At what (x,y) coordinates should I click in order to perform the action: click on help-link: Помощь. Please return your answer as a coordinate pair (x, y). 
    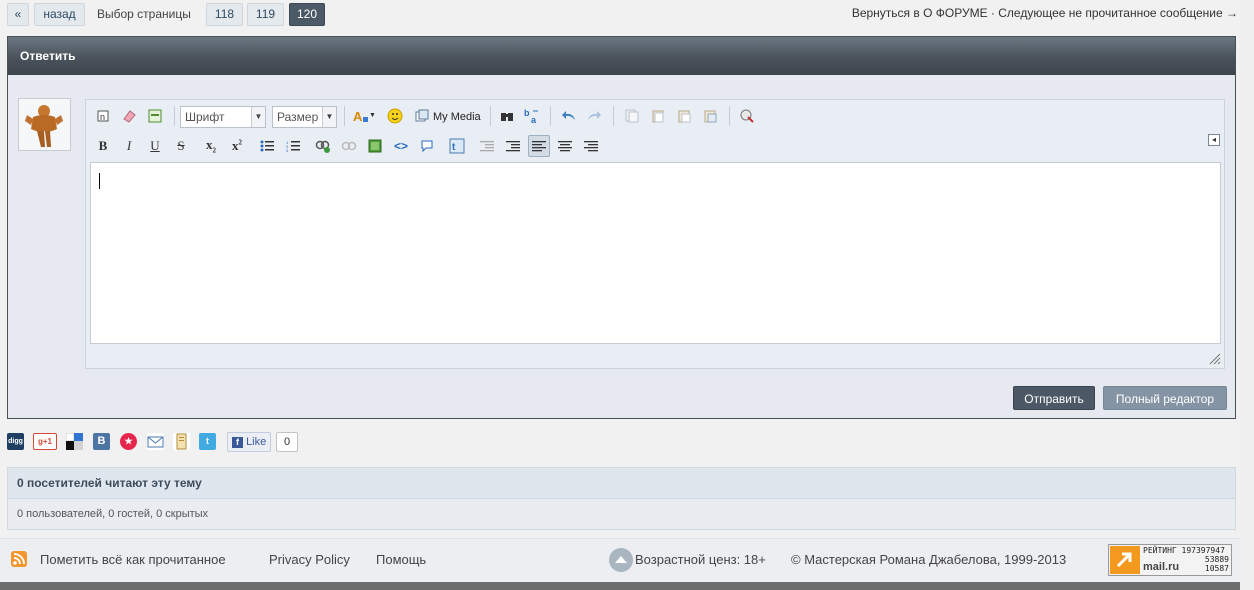
    Looking at the image, I should click on (401, 559).